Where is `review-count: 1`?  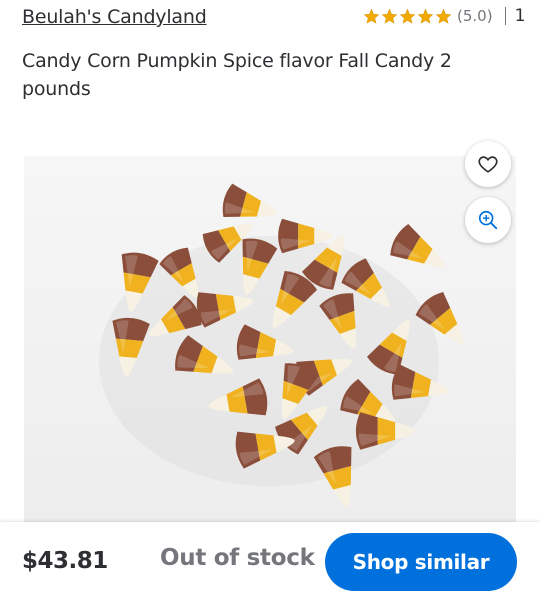
review-count: 1 is located at coordinates (520, 16).